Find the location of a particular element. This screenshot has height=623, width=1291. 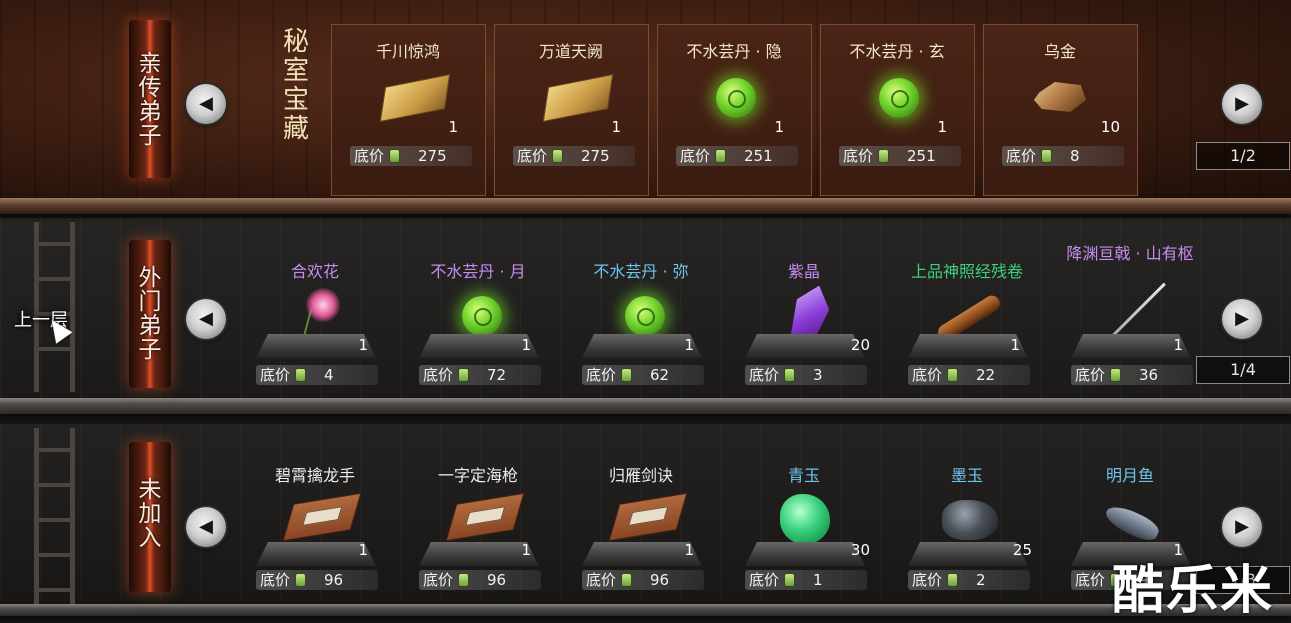

row2-next-arrow-icon: ▶ is located at coordinates (1242, 319).